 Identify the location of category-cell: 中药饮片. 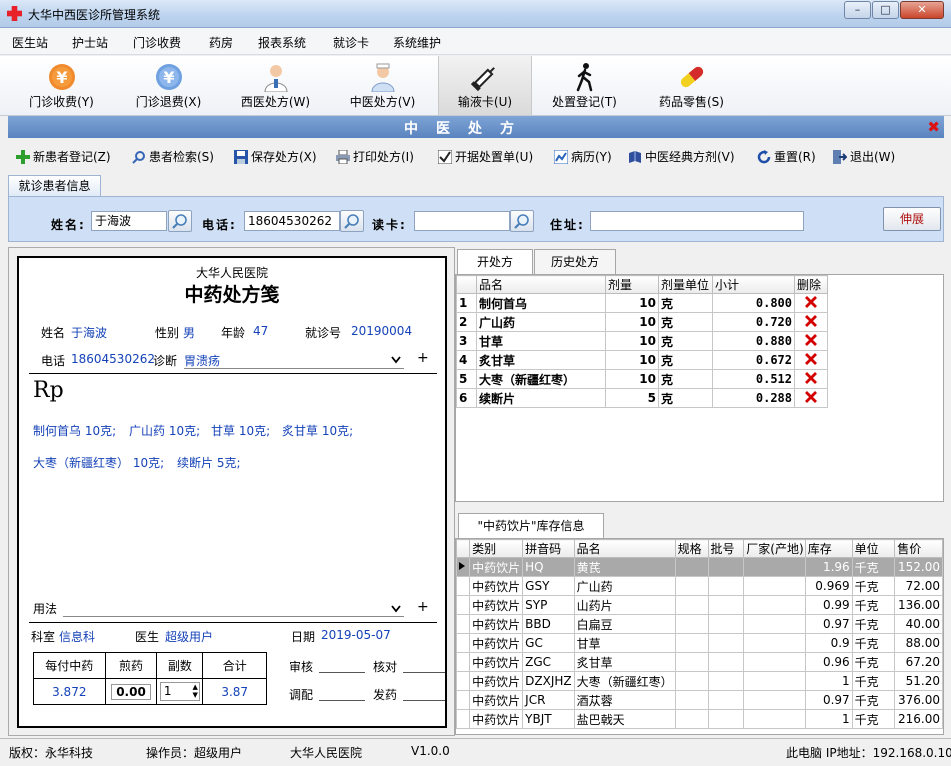
(496, 643).